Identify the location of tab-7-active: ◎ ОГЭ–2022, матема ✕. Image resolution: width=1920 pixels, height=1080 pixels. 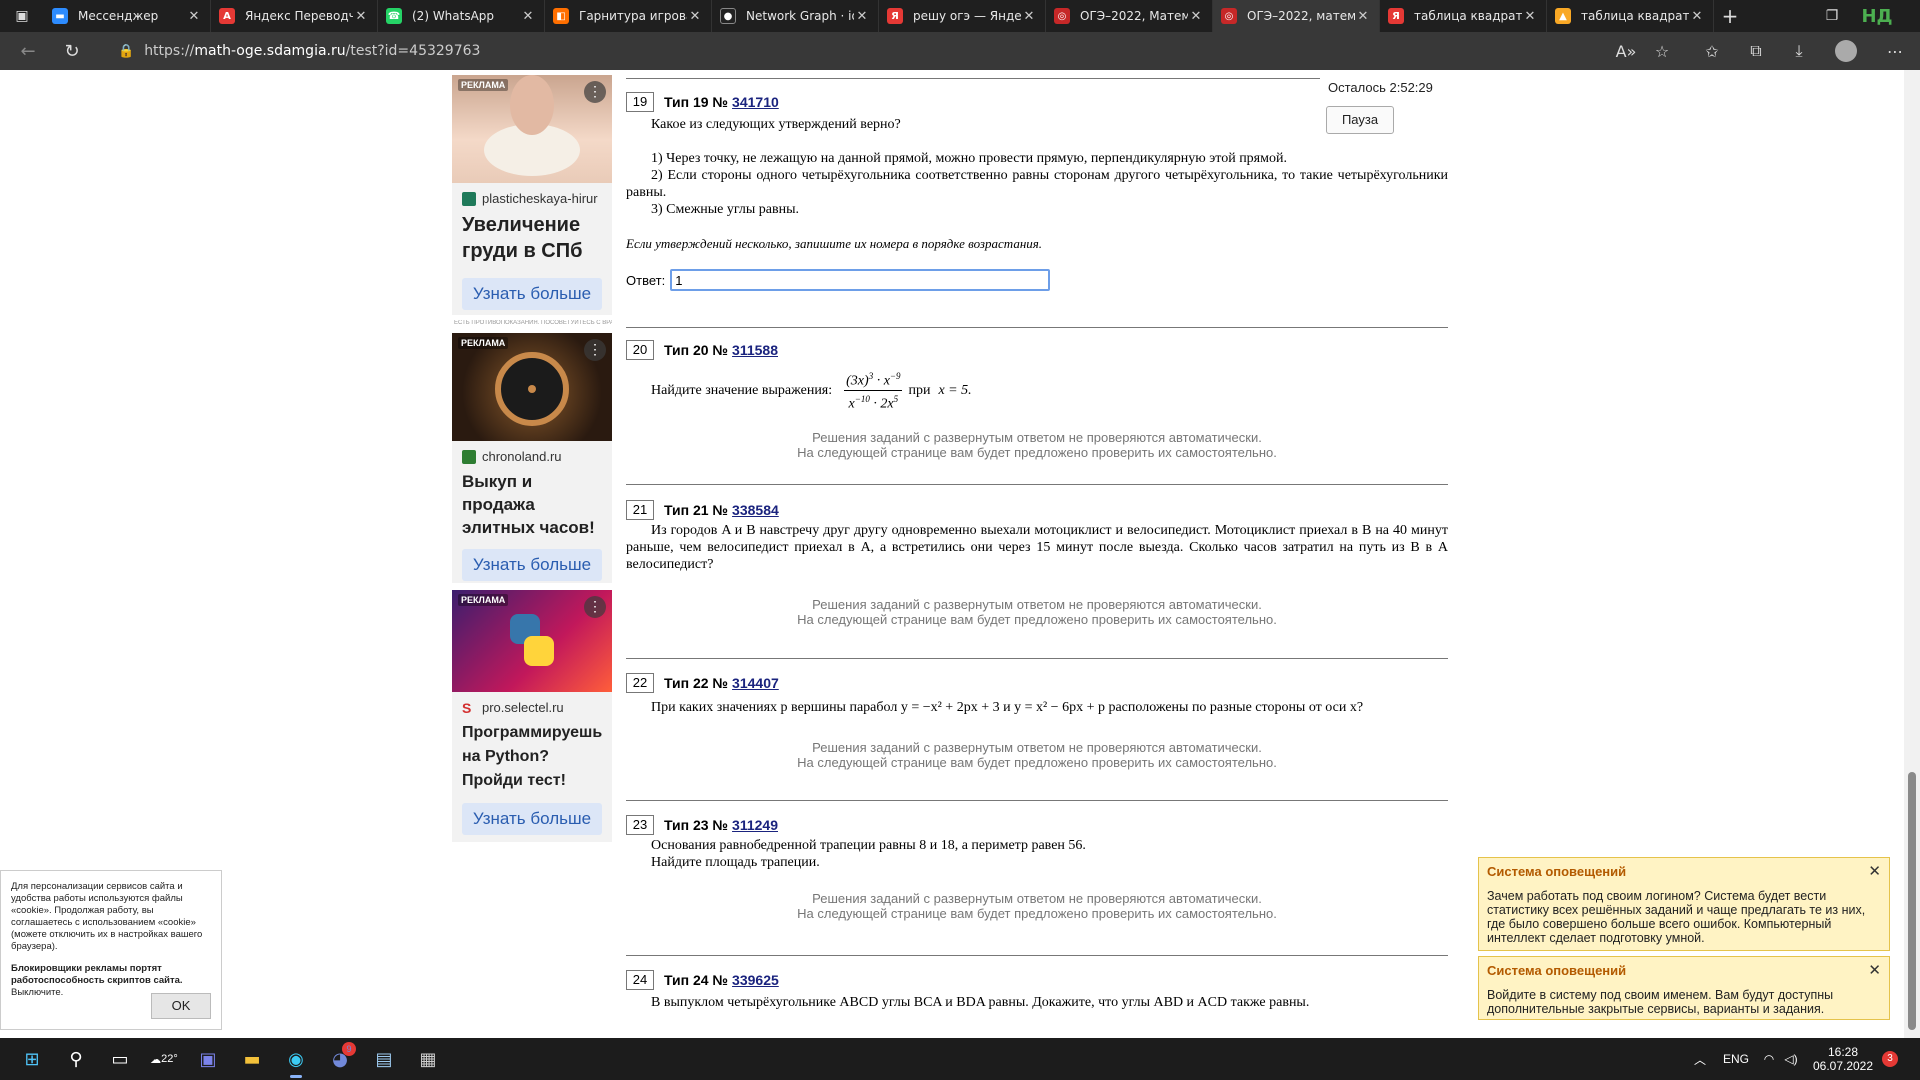
(1296, 16).